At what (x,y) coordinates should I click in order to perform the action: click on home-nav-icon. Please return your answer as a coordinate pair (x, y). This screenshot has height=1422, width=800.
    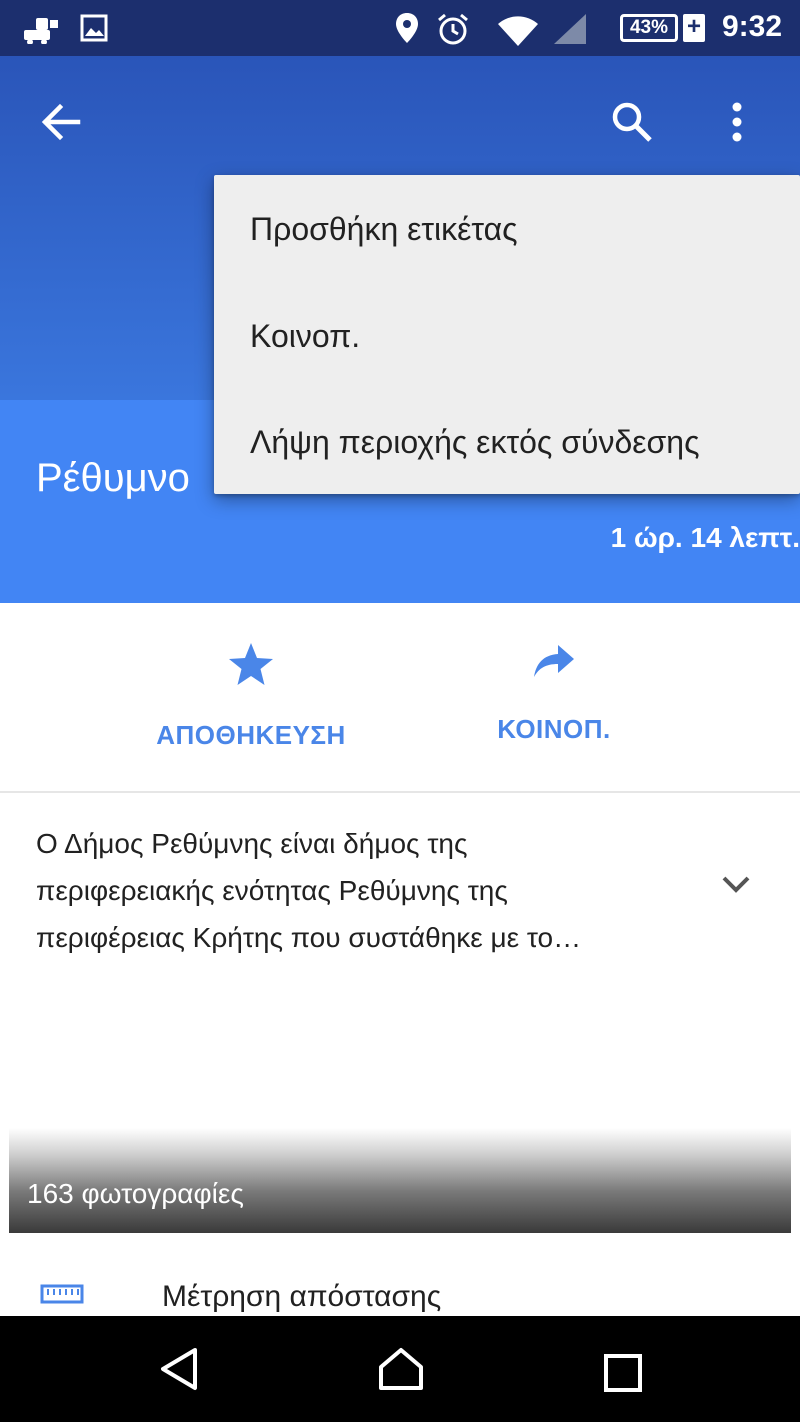
    Looking at the image, I should click on (401, 1371).